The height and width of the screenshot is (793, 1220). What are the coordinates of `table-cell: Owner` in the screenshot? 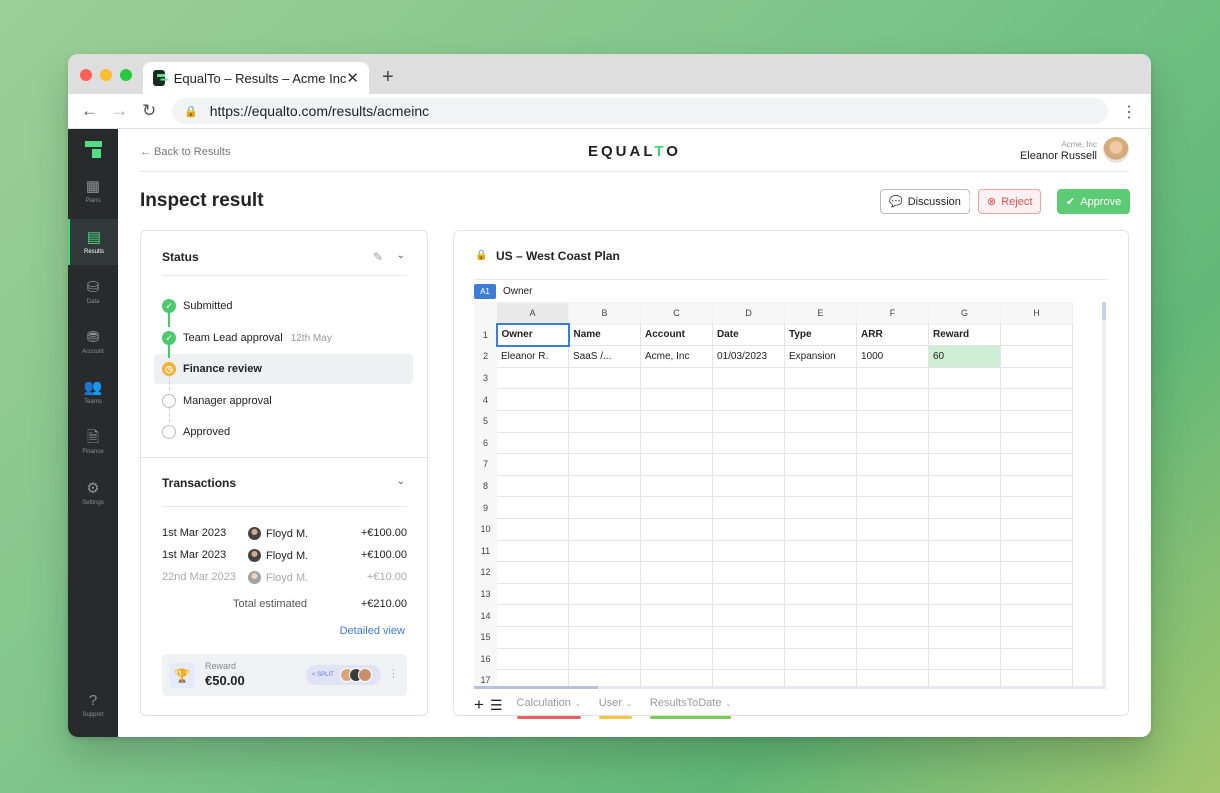 It's located at (532, 335).